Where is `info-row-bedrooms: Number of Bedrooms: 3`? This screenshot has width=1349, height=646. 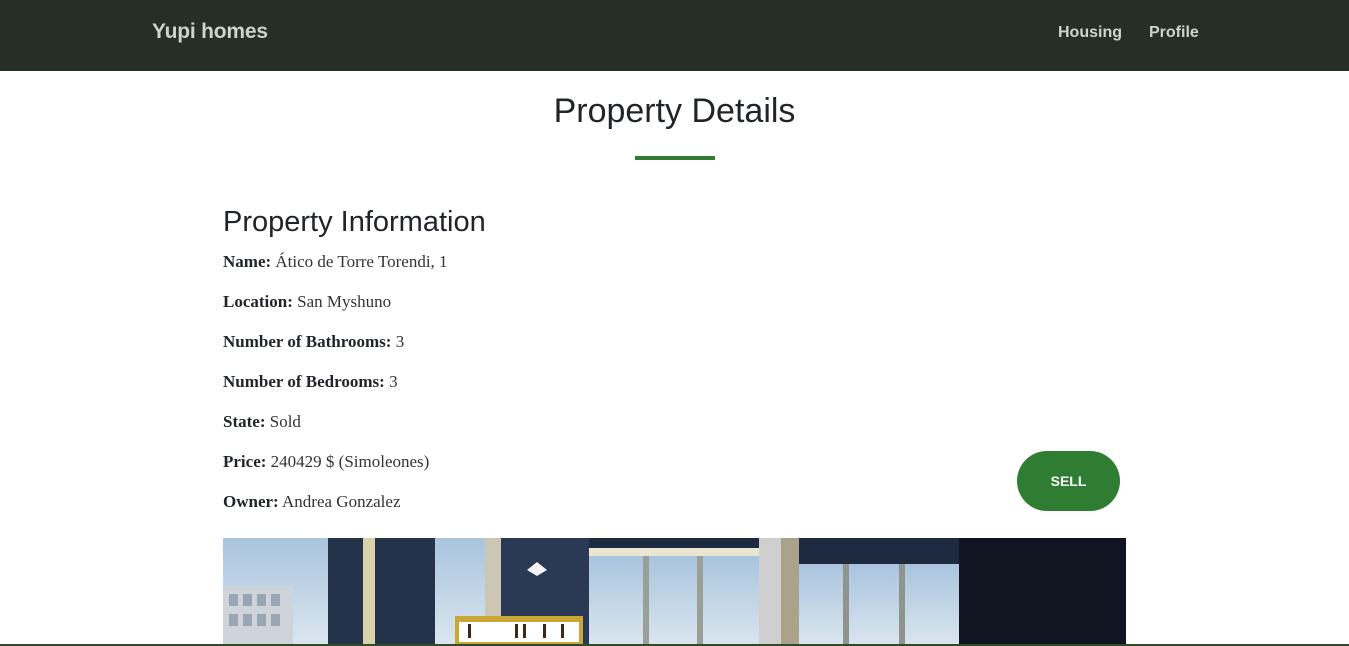 info-row-bedrooms: Number of Bedrooms: 3 is located at coordinates (310, 382).